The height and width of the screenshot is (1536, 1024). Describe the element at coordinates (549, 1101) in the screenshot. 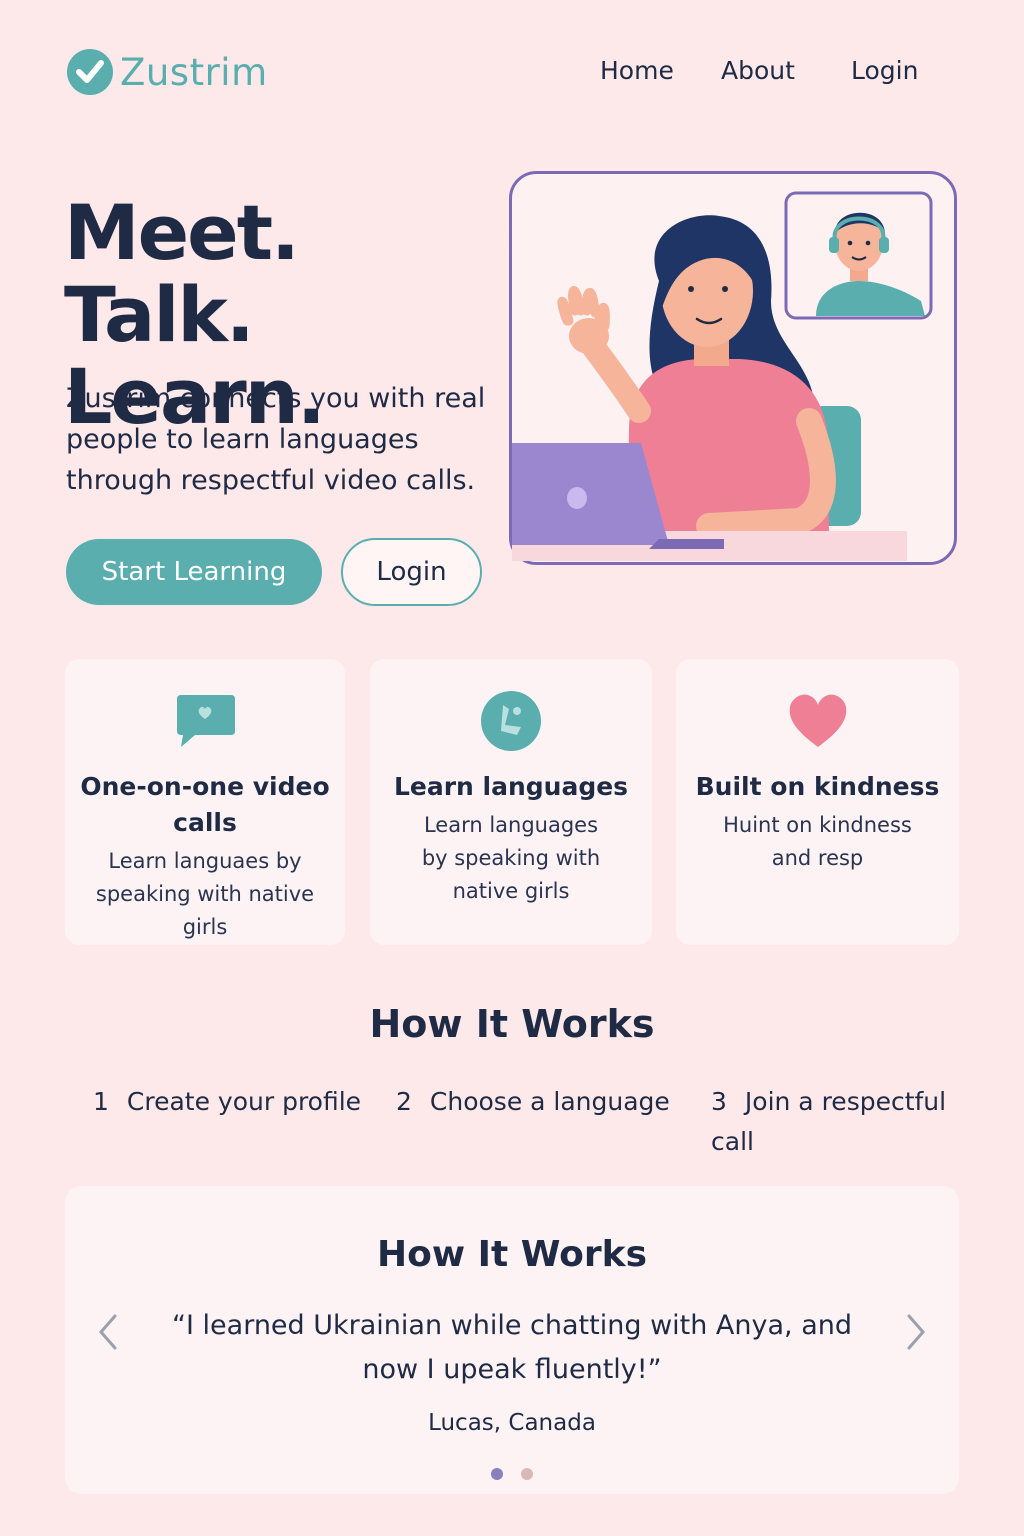

I see `step-label: Choose a language` at that location.